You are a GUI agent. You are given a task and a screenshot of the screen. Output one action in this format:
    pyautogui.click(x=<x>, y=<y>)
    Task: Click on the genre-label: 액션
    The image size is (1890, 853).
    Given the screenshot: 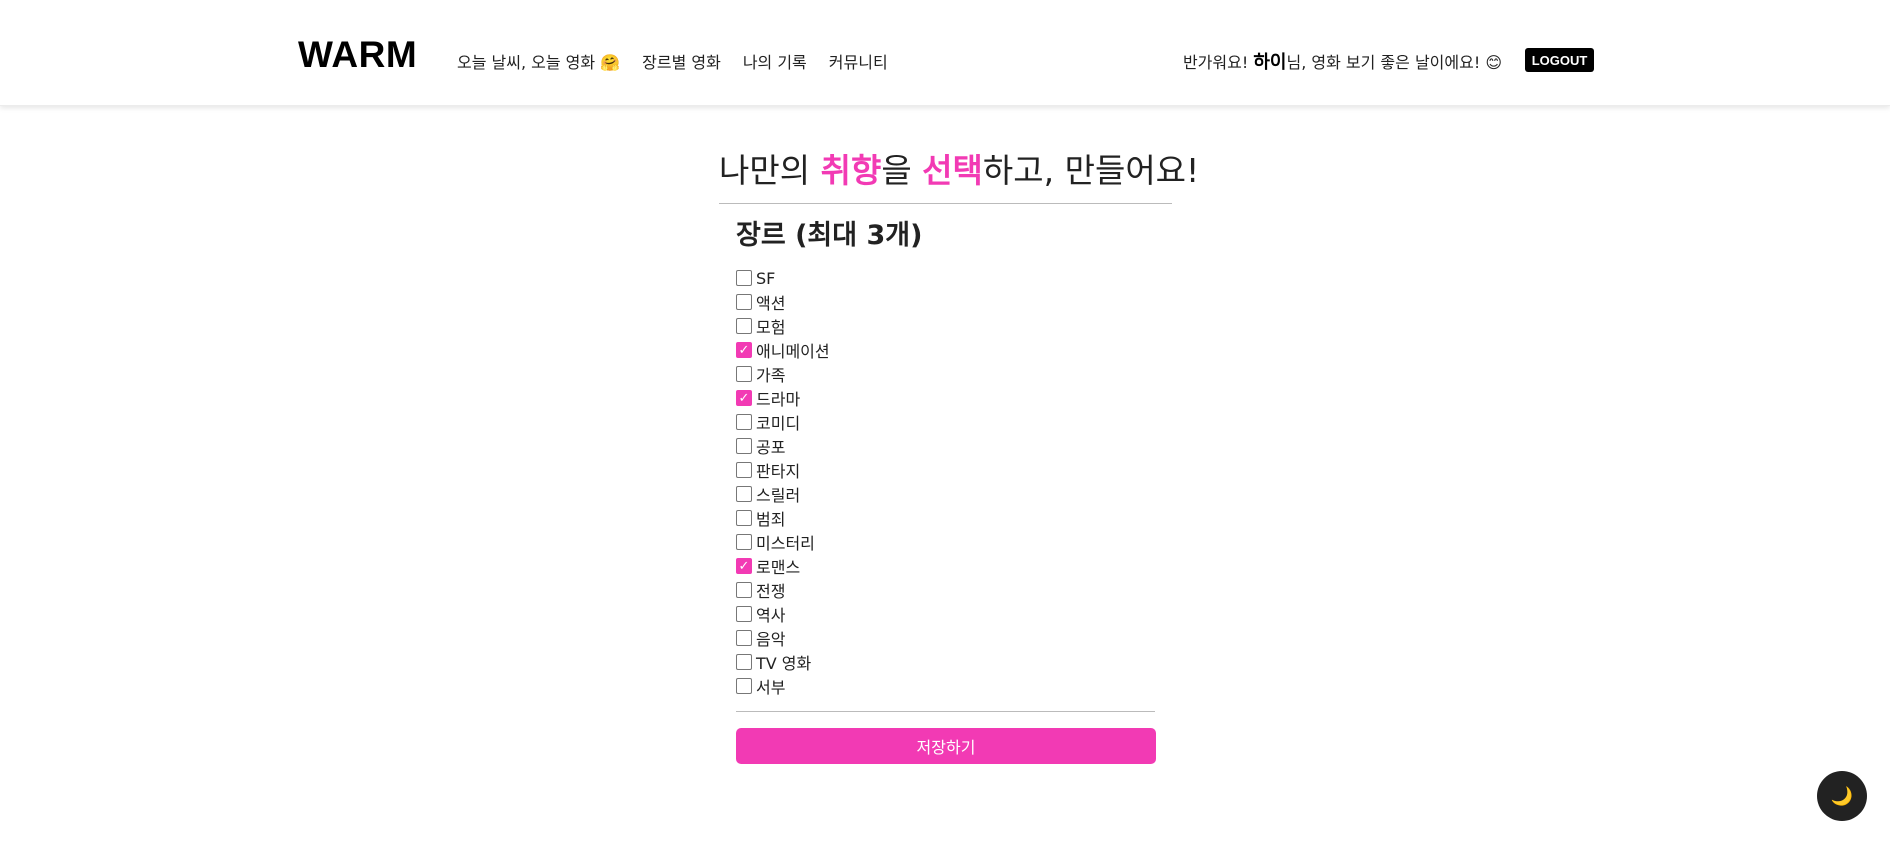 What is the action you would take?
    pyautogui.click(x=771, y=303)
    